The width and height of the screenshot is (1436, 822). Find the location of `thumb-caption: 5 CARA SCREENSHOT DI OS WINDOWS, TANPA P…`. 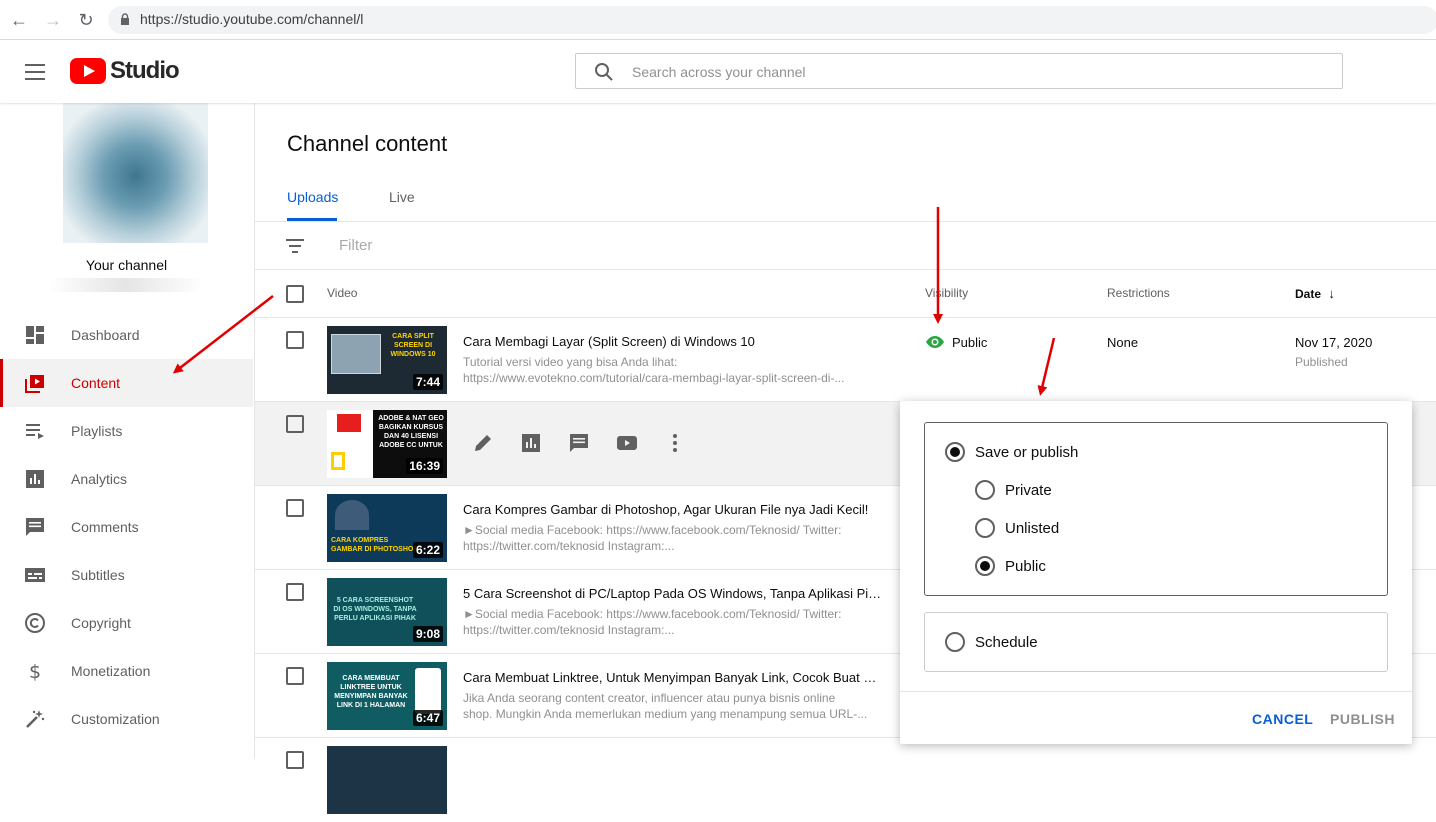

thumb-caption: 5 CARA SCREENSHOT DI OS WINDOWS, TANPA P… is located at coordinates (375, 609).